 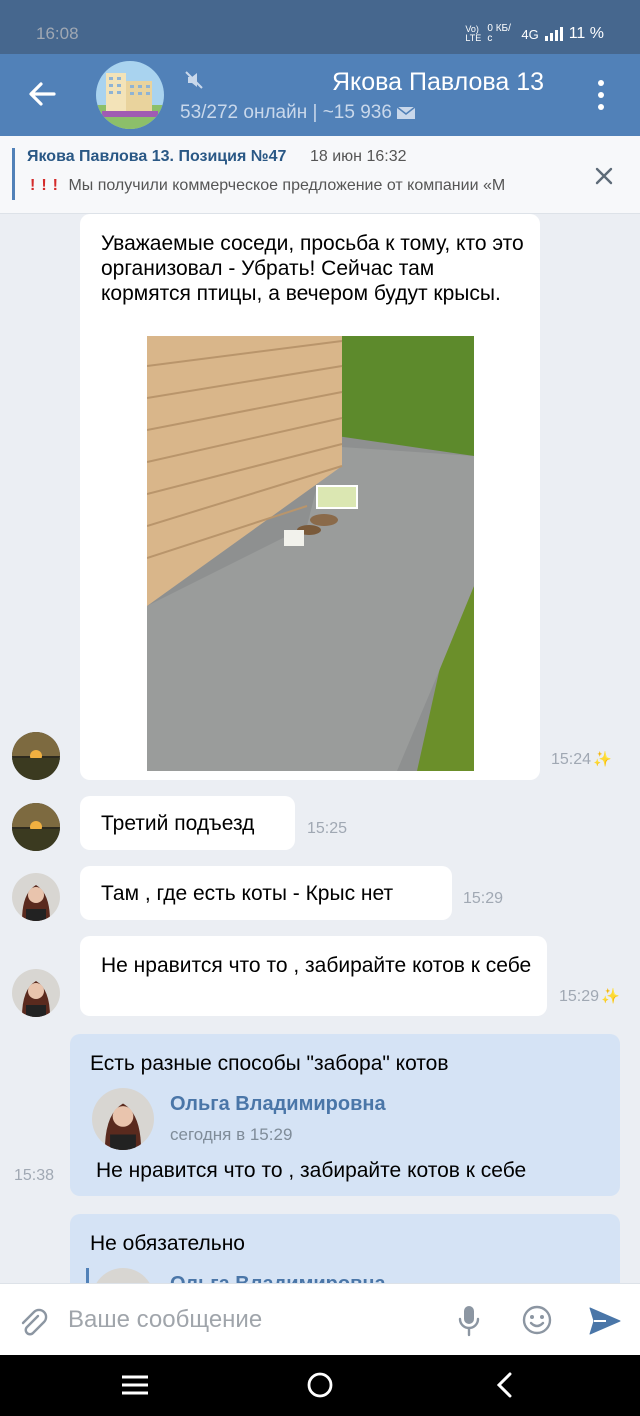 I want to click on reply-quote: Ольга Владимировна сегодня в 15:29, so click(x=346, y=1120).